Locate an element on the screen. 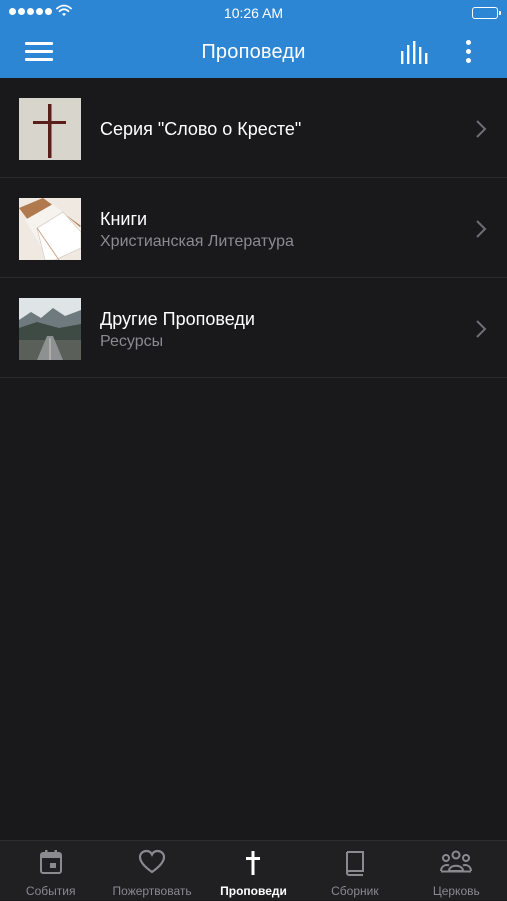  tab-label: События is located at coordinates (50, 891).